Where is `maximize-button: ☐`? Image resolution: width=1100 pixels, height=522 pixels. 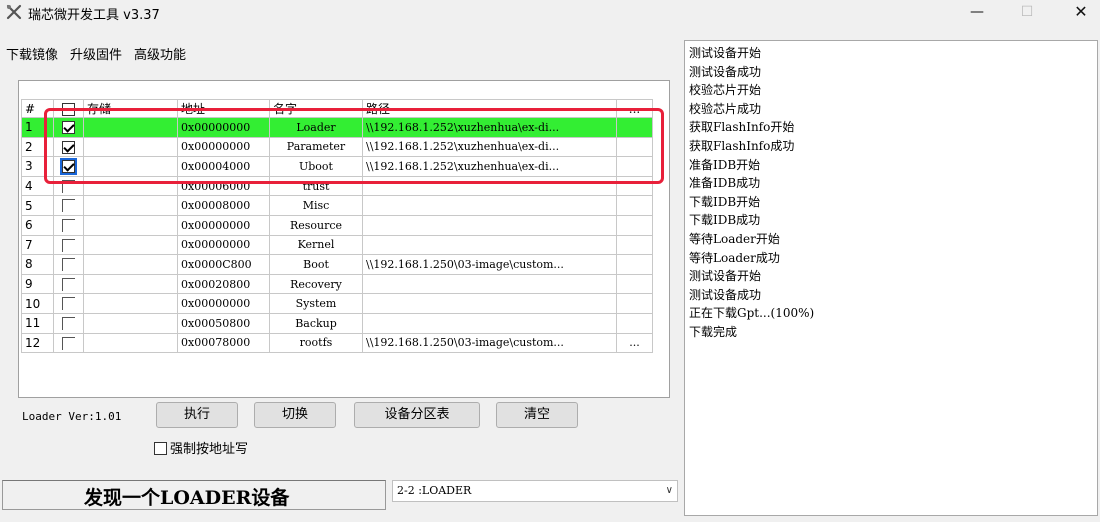
maximize-button: ☐ is located at coordinates (1027, 12).